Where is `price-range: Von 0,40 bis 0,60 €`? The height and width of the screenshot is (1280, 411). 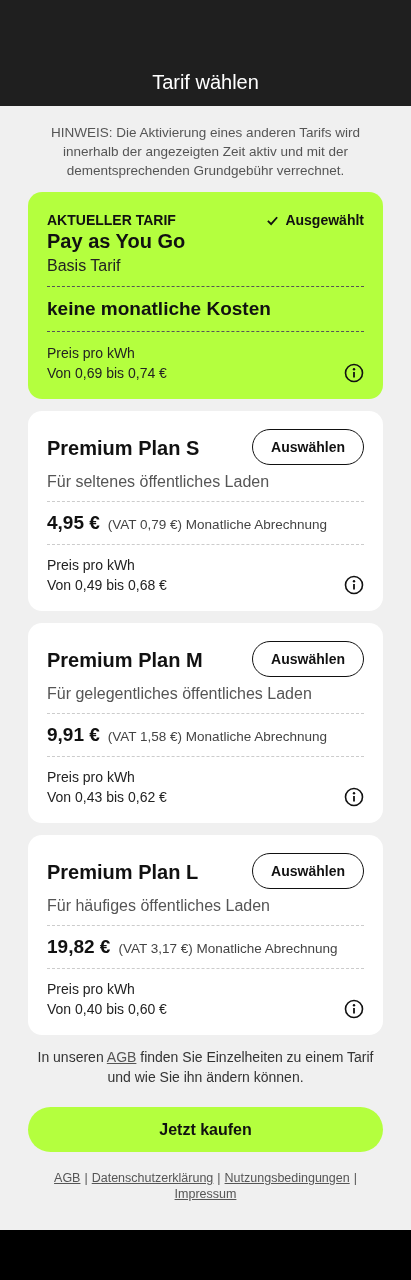
price-range: Von 0,40 bis 0,60 € is located at coordinates (107, 1009).